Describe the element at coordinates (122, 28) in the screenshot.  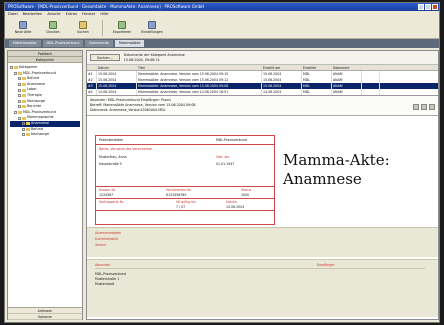
I see `toolbar-button: Exportieren` at that location.